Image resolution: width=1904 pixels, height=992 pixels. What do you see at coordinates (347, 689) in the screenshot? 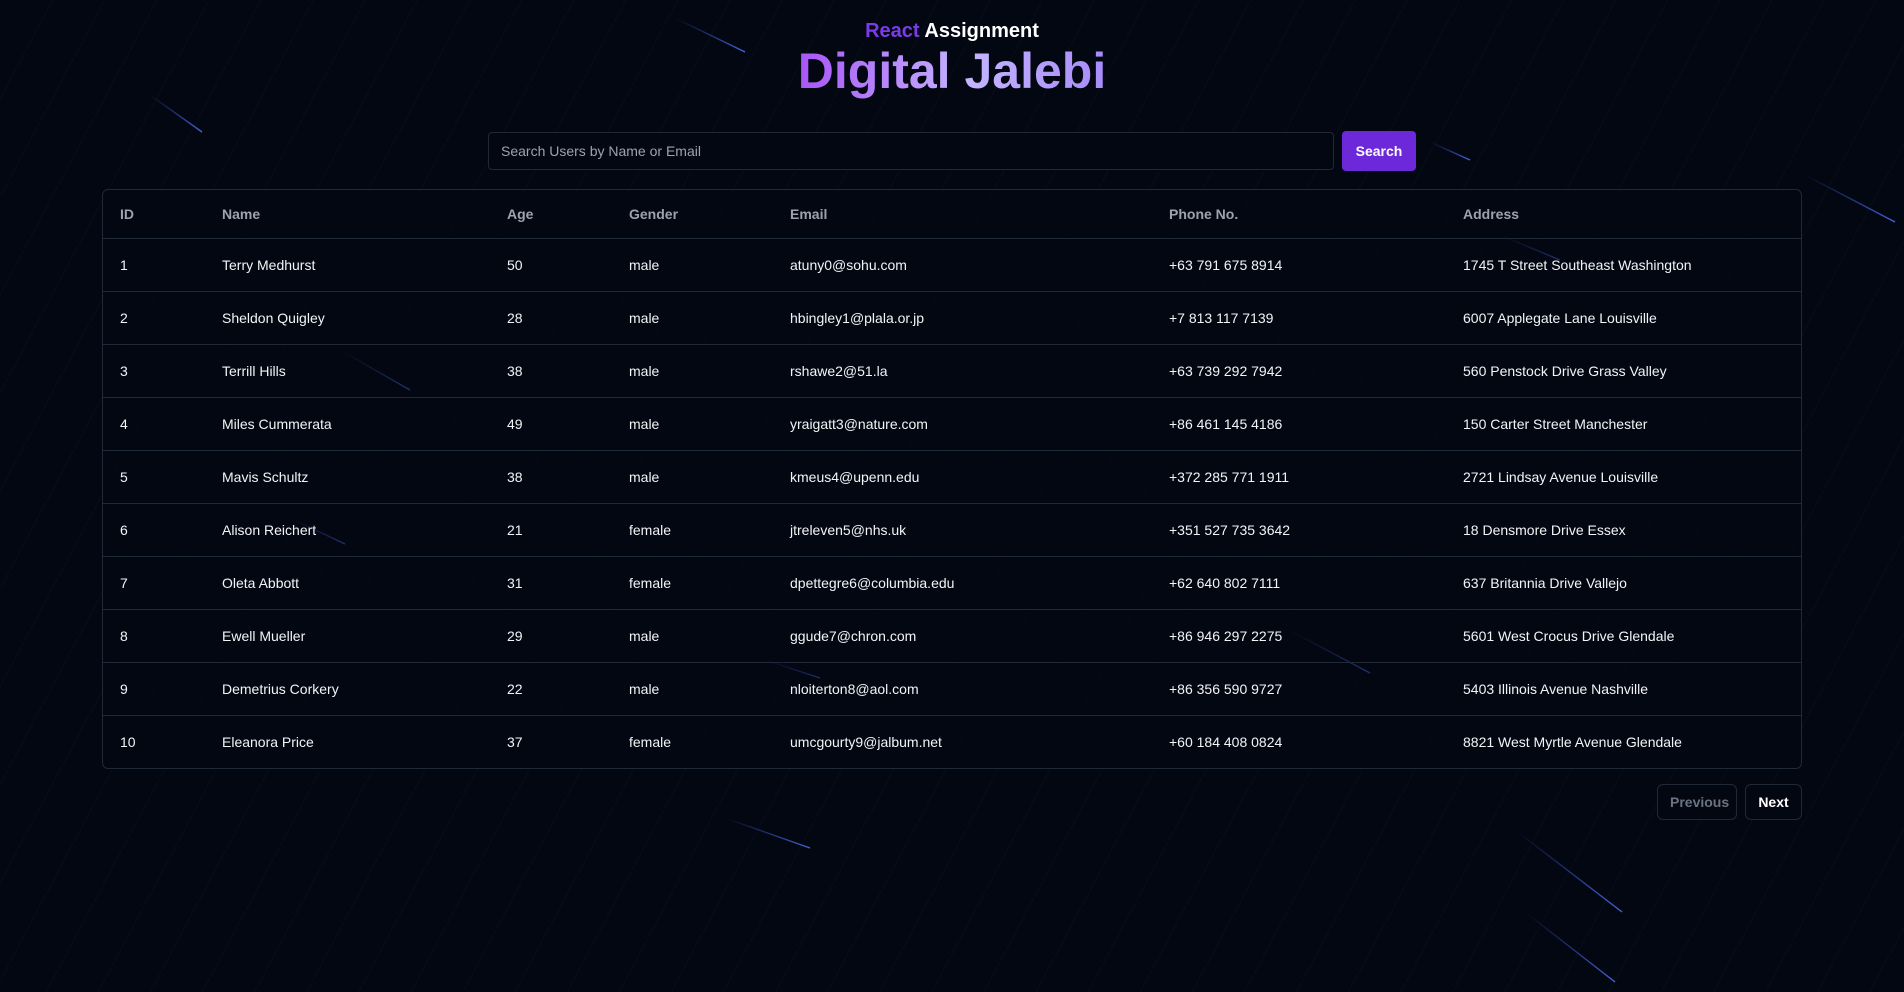
I see `table-cell: Demetrius Corkery` at bounding box center [347, 689].